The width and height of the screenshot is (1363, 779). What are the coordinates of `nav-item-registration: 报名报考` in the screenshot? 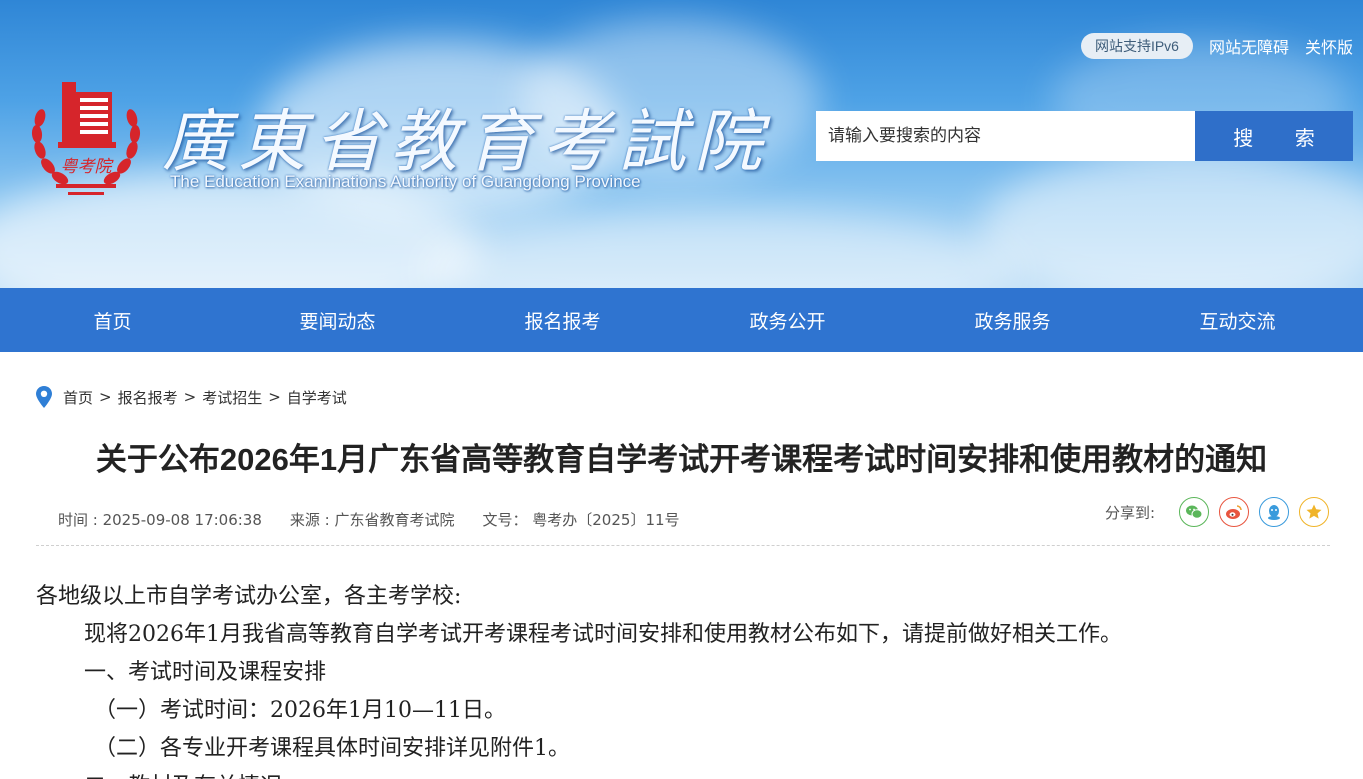 It's located at (562, 320).